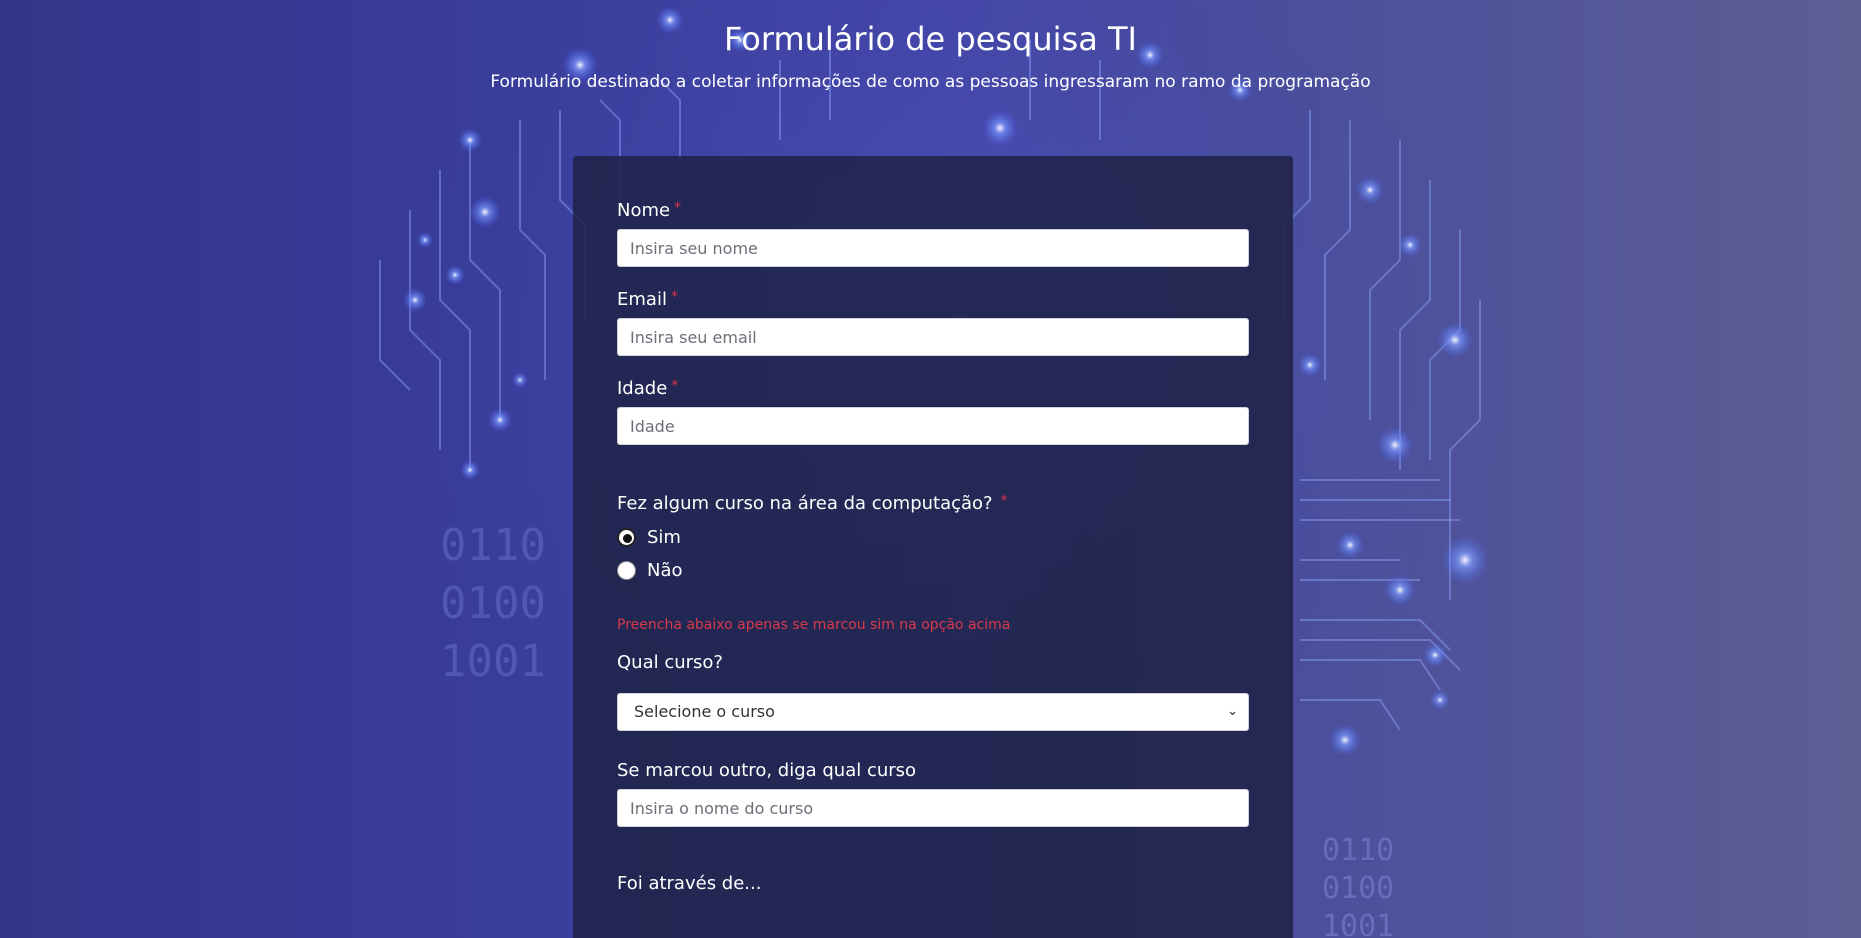 This screenshot has height=938, width=1861. Describe the element at coordinates (1358, 850) in the screenshot. I see `binary-right-row-1: 0110` at that location.